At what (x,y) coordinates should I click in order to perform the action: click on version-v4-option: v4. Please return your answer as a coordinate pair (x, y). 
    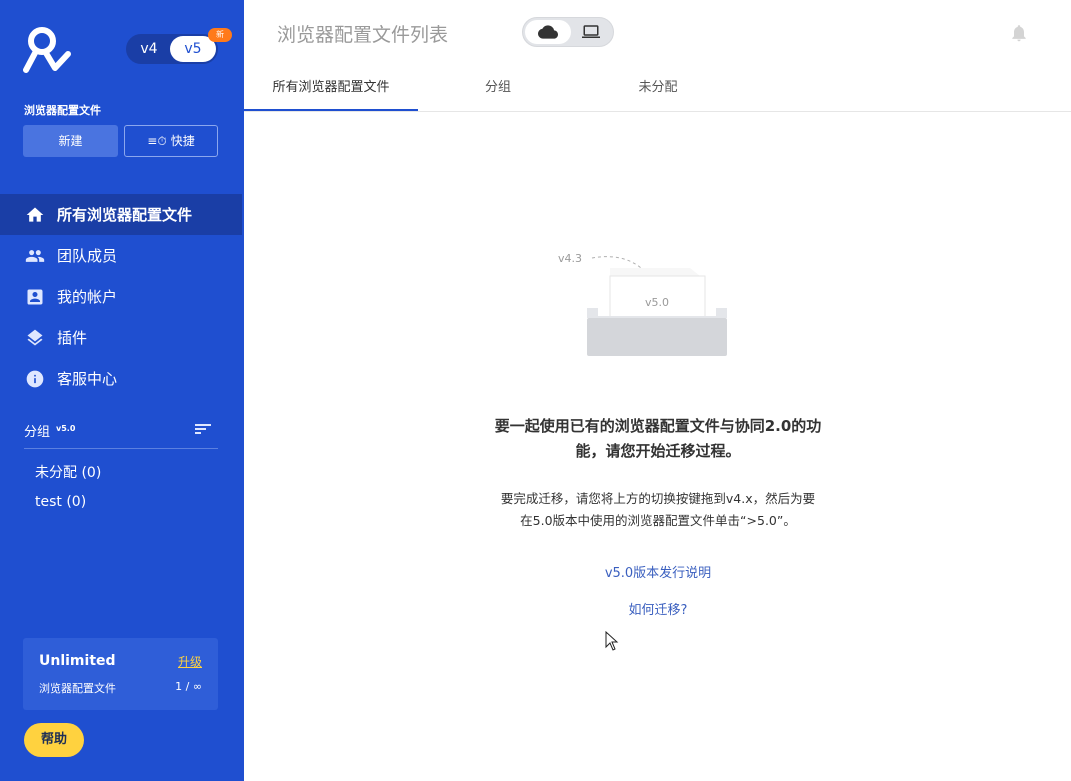
    Looking at the image, I should click on (149, 49).